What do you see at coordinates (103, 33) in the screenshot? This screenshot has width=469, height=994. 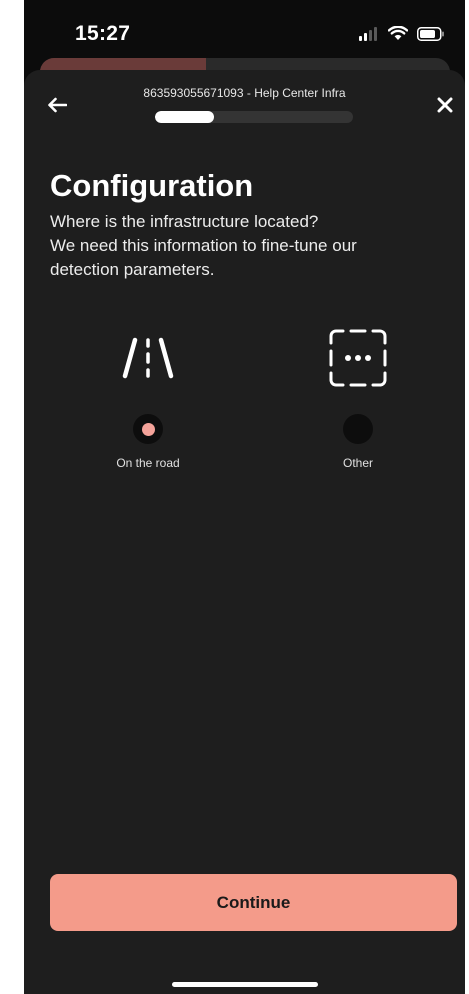 I see `status-time: 15:27` at bounding box center [103, 33].